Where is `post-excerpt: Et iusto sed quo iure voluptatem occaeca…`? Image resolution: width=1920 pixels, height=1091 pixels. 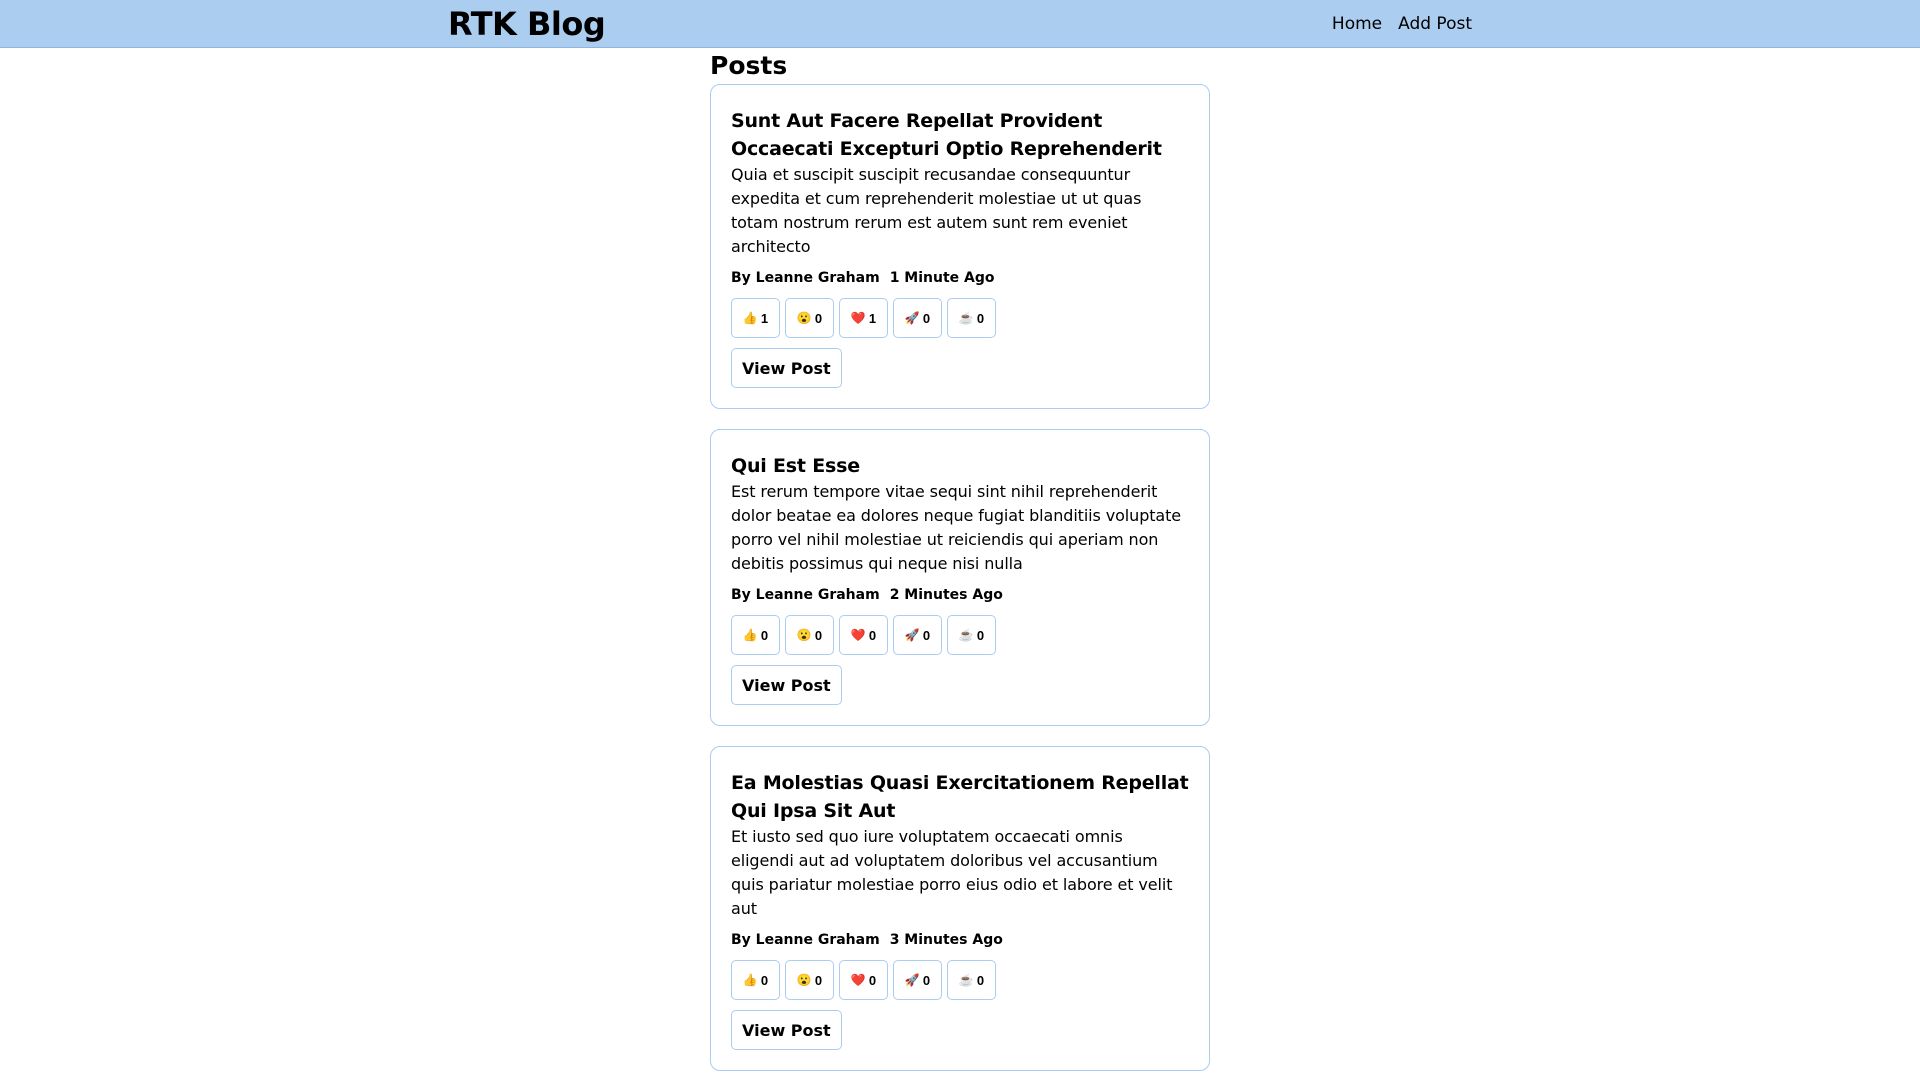 post-excerpt: Et iusto sed quo iure voluptatem occaeca… is located at coordinates (952, 872).